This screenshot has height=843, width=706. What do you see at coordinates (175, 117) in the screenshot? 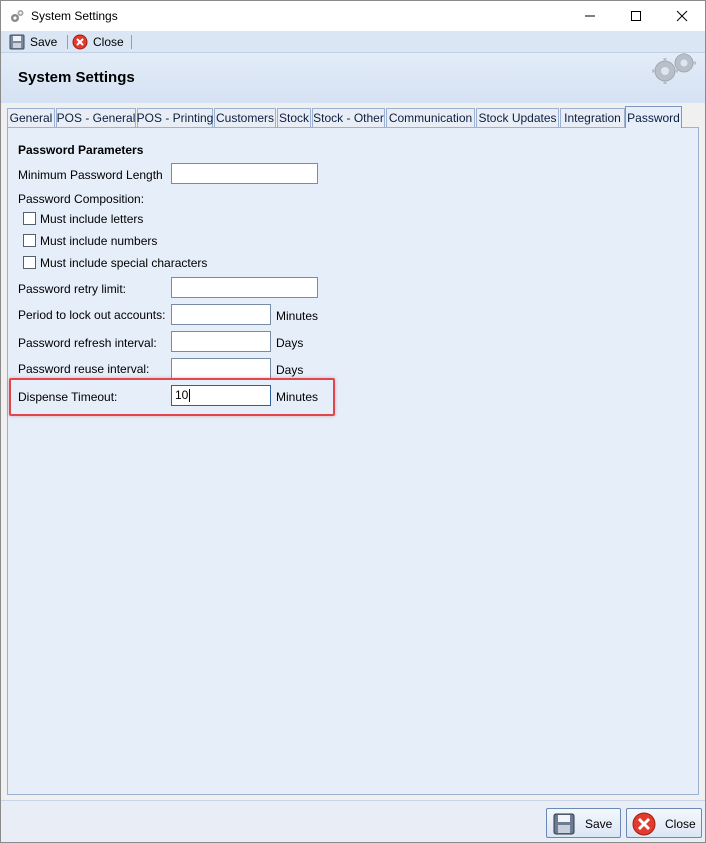
I see `tab-pos-printing: POS - Printing` at bounding box center [175, 117].